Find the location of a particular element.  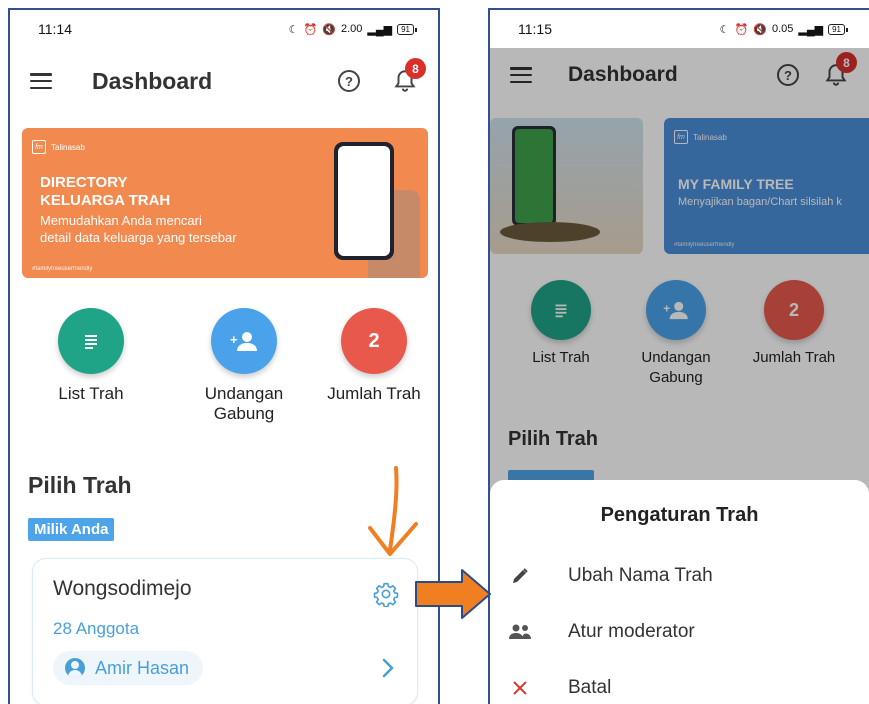

rename-trah-option: Ubah Nama Trah is located at coordinates (679, 576).